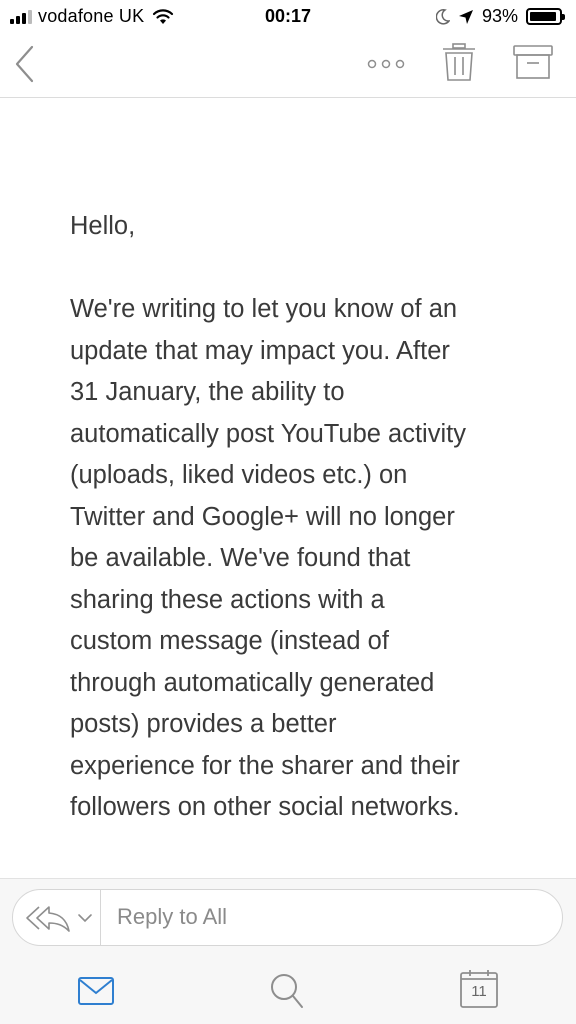  Describe the element at coordinates (96, 991) in the screenshot. I see `mail-icon` at that location.